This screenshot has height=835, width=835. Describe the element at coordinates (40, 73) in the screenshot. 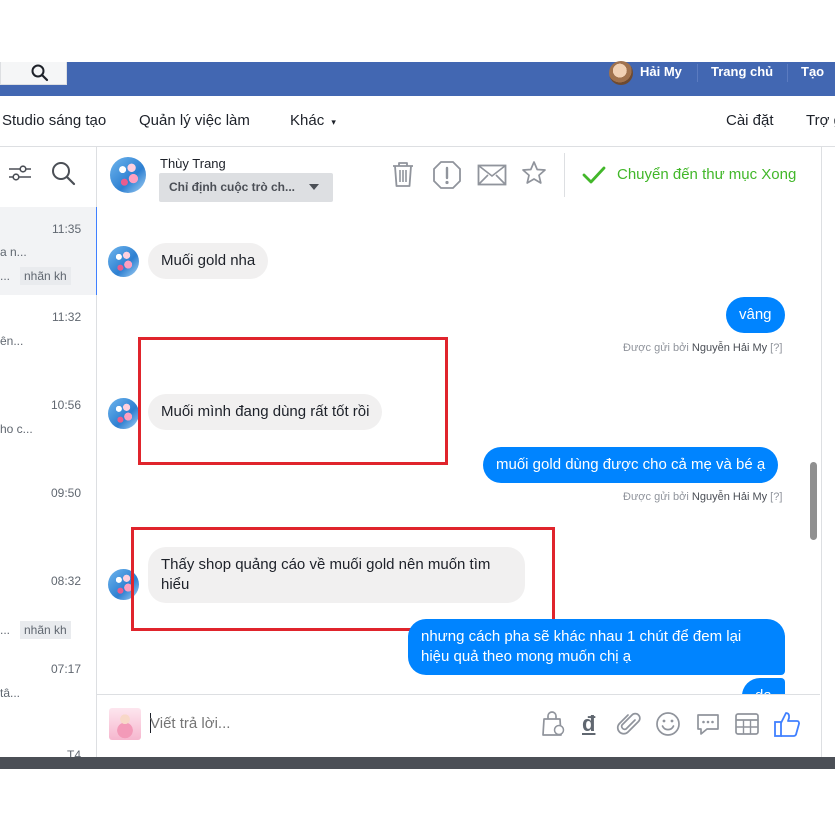

I see `search-icon` at that location.